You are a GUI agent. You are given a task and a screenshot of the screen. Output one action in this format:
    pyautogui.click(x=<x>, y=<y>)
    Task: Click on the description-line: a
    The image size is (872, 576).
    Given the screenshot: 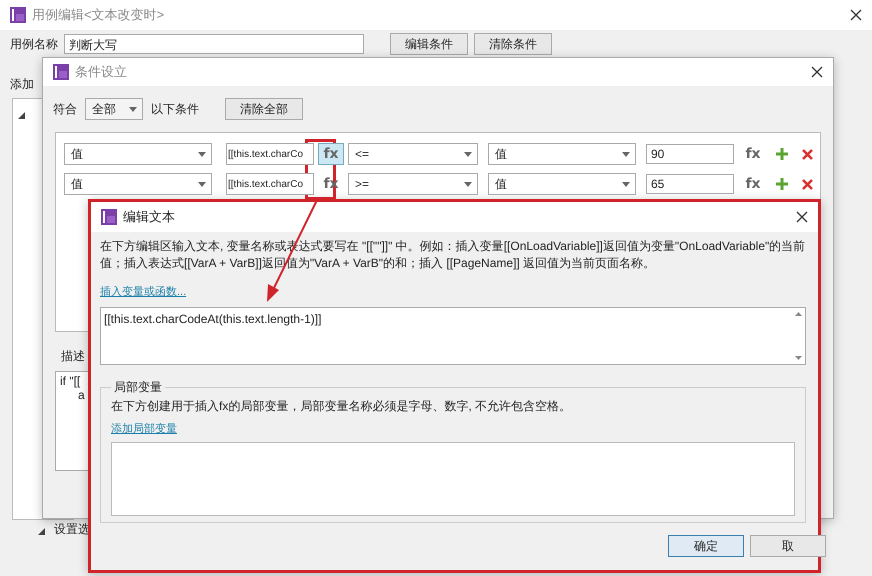 What is the action you would take?
    pyautogui.click(x=81, y=395)
    